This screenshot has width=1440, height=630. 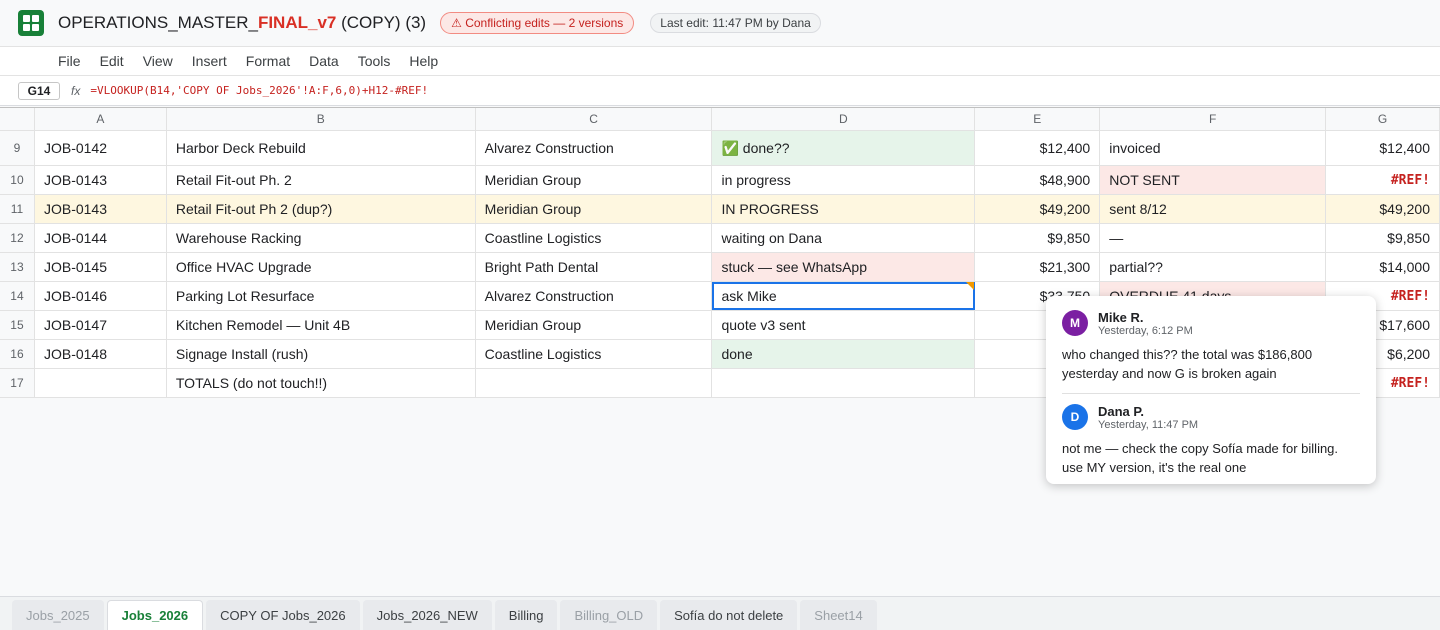 I want to click on cell: waiting on Dana, so click(x=844, y=238).